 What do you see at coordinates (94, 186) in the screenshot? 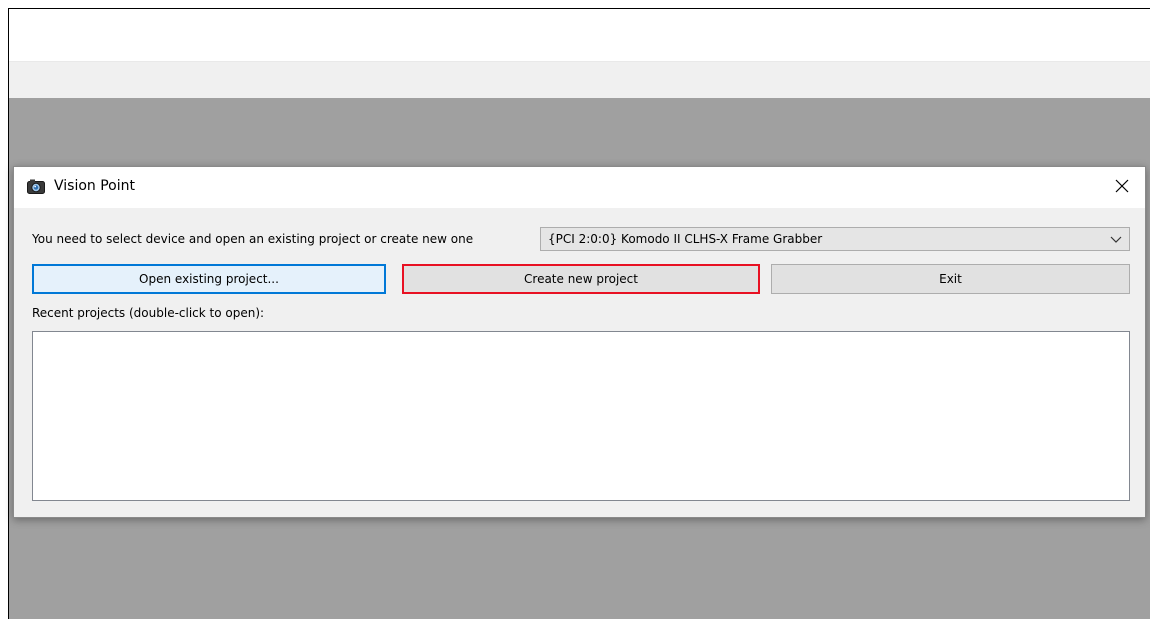
I see `dialog-title: Vision Point` at bounding box center [94, 186].